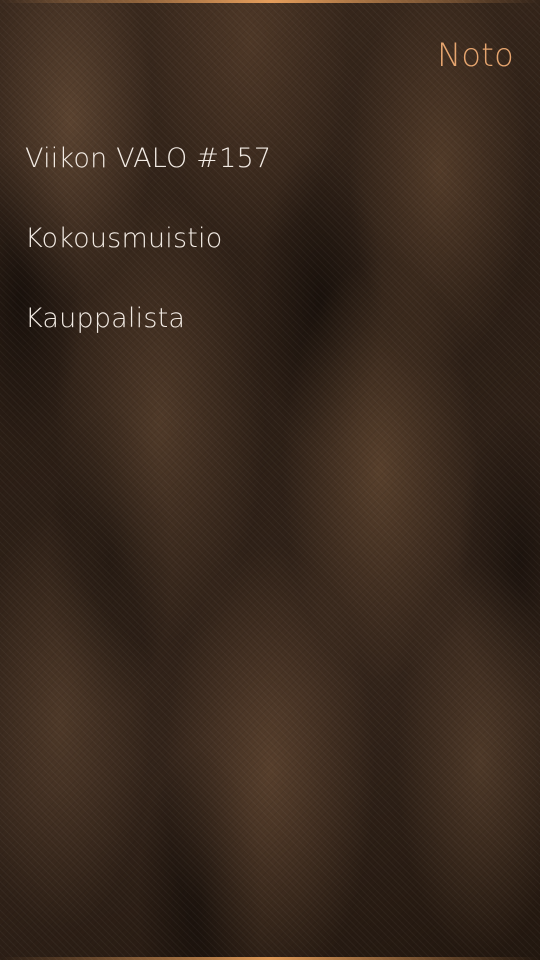 Image resolution: width=540 pixels, height=960 pixels. I want to click on note-title: Kauppalista, so click(105, 318).